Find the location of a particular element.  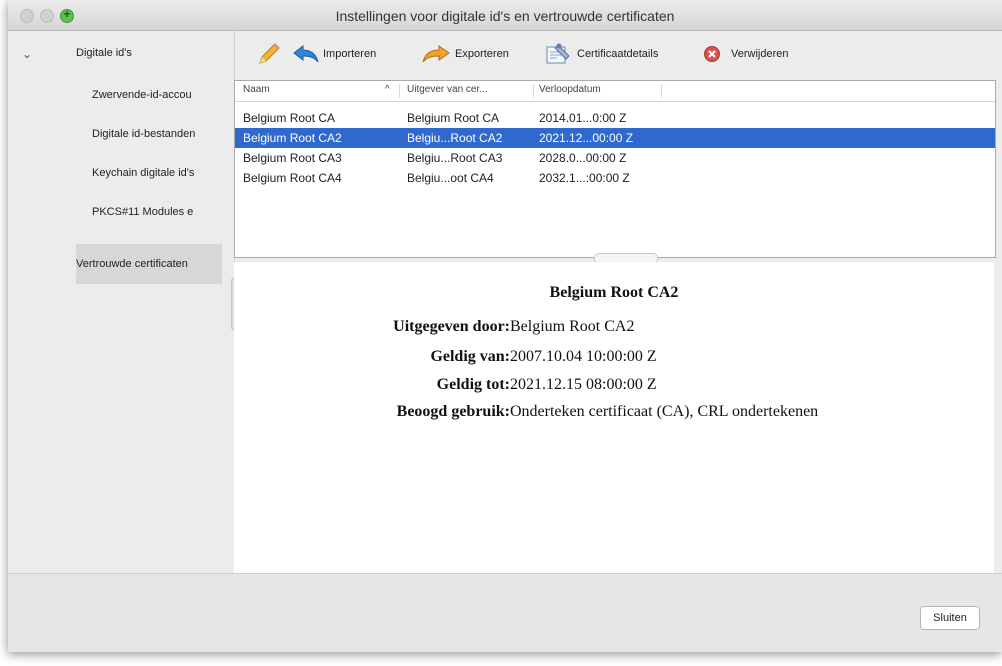

cell-name: Belgium Root CA is located at coordinates (289, 118).